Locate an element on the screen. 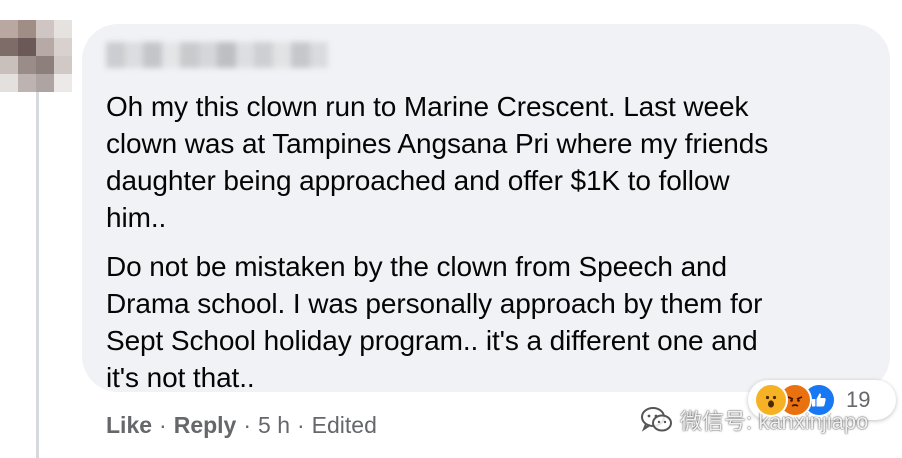 This screenshot has height=458, width=902. author-name-blurred is located at coordinates (217, 55).